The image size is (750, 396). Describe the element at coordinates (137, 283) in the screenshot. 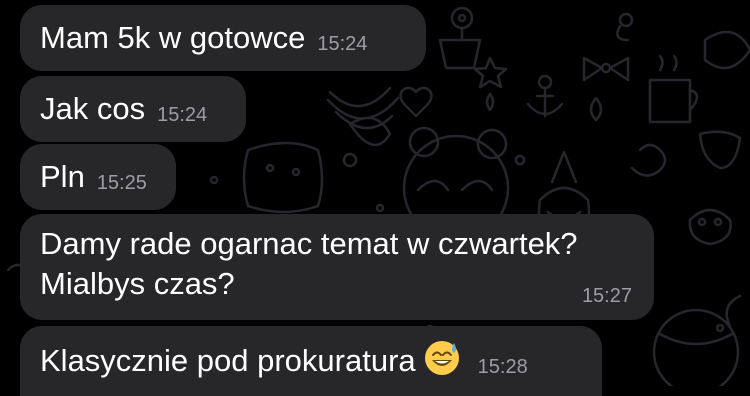

I see `message-text-line: Mialbys czas?` at that location.